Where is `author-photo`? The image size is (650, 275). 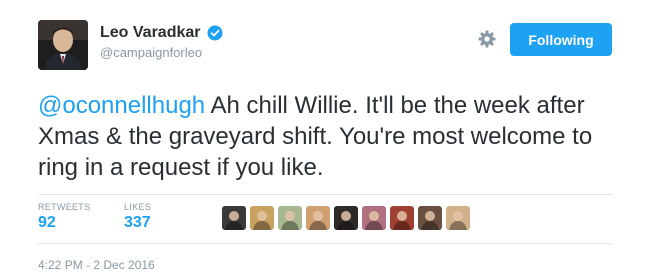 author-photo is located at coordinates (63, 45).